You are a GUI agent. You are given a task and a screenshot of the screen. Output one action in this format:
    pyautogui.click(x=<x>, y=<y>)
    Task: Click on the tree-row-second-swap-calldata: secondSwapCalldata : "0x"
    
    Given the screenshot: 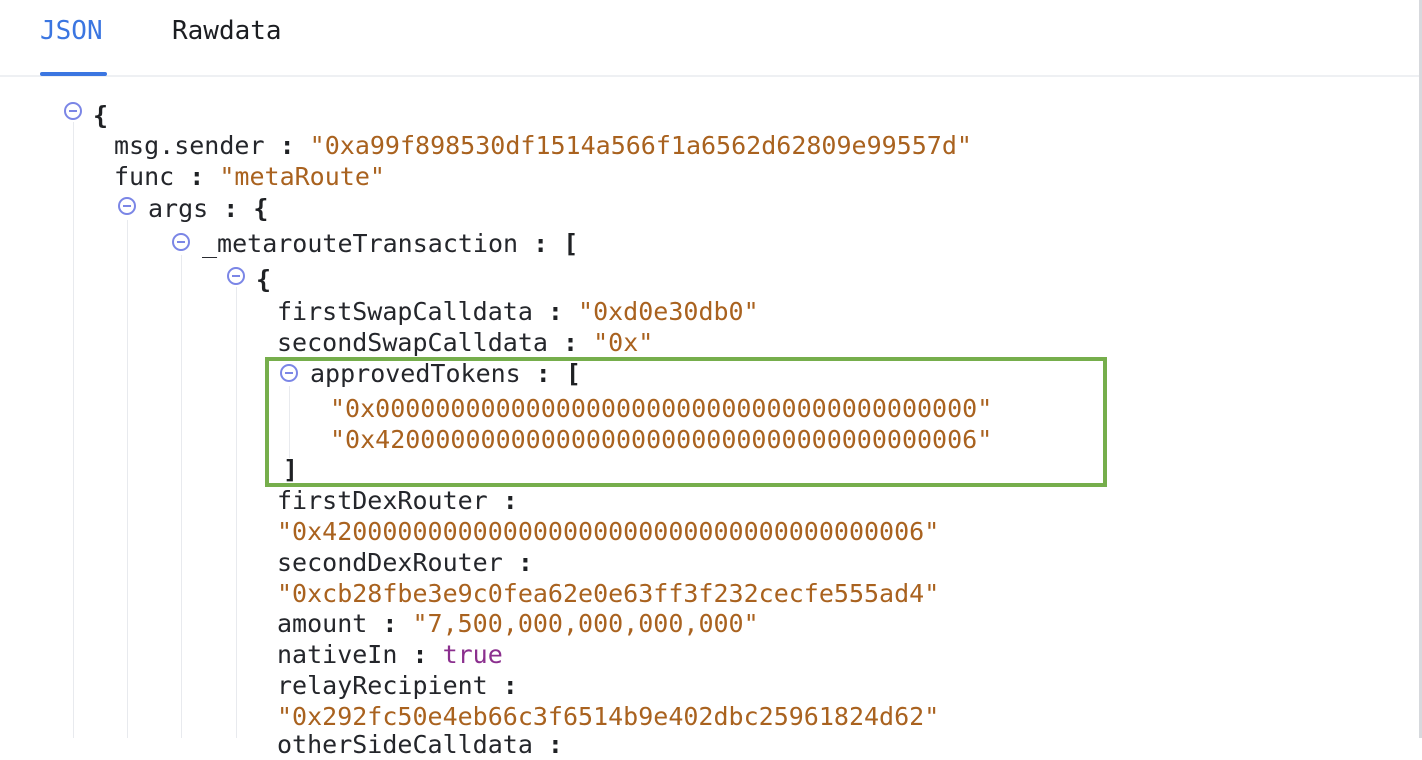 What is the action you would take?
    pyautogui.click(x=465, y=342)
    